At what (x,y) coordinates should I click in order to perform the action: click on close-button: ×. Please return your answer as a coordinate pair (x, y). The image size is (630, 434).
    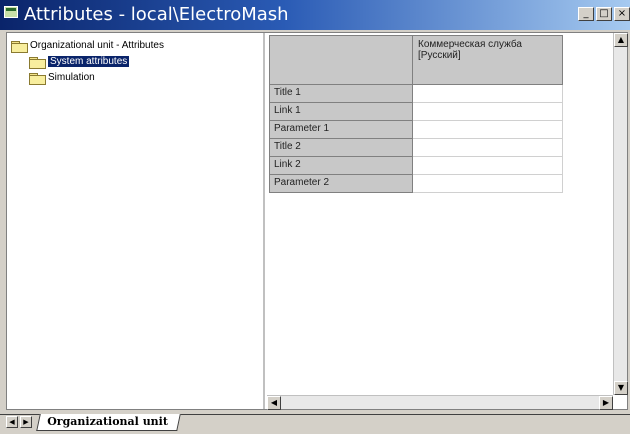
    Looking at the image, I should click on (622, 14).